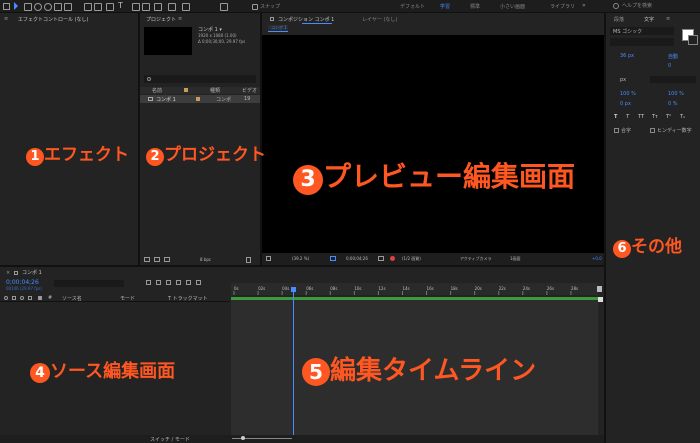 The height and width of the screenshot is (443, 700). What do you see at coordinates (616, 6) in the screenshot?
I see `help-search-icon` at bounding box center [616, 6].